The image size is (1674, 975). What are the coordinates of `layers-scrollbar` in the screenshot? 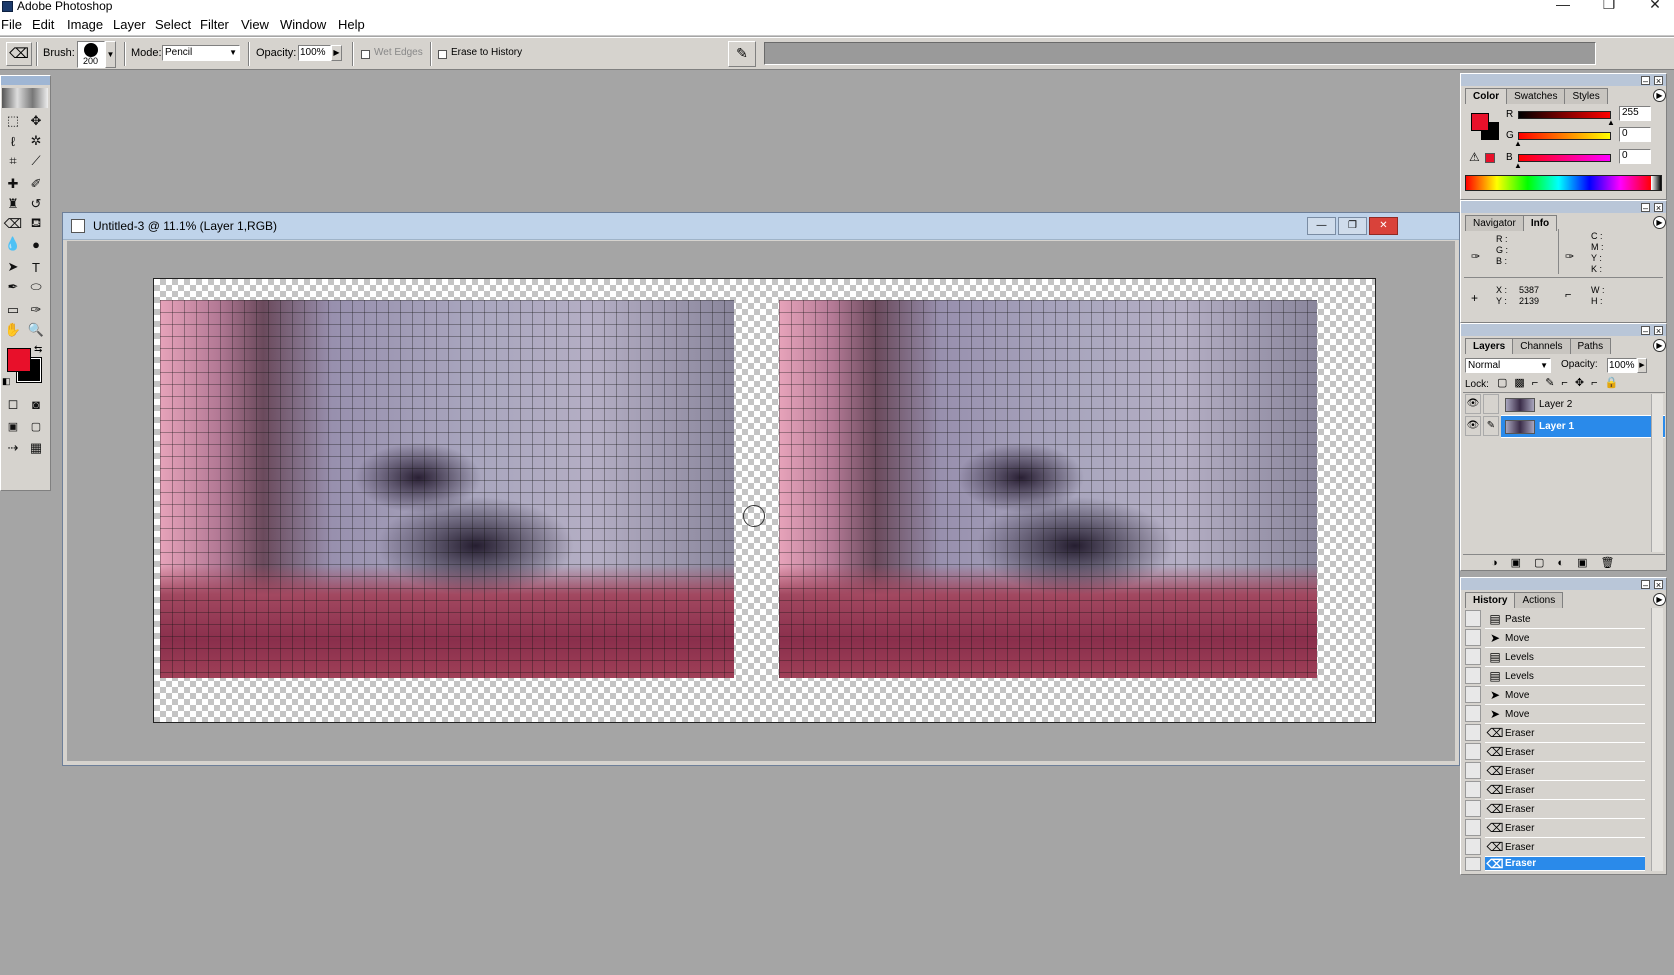 It's located at (1657, 473).